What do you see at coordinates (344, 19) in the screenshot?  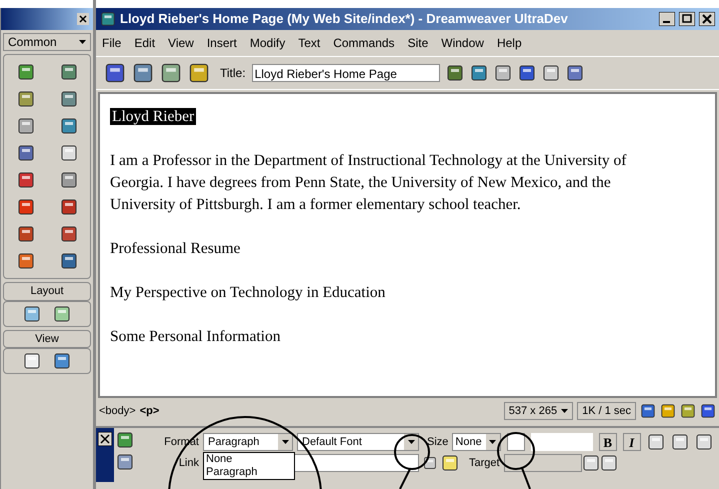 I see `window-title: Lloyd Rieber's Home Page (My Web Site/index*) - Dreamweaver UltraDev` at bounding box center [344, 19].